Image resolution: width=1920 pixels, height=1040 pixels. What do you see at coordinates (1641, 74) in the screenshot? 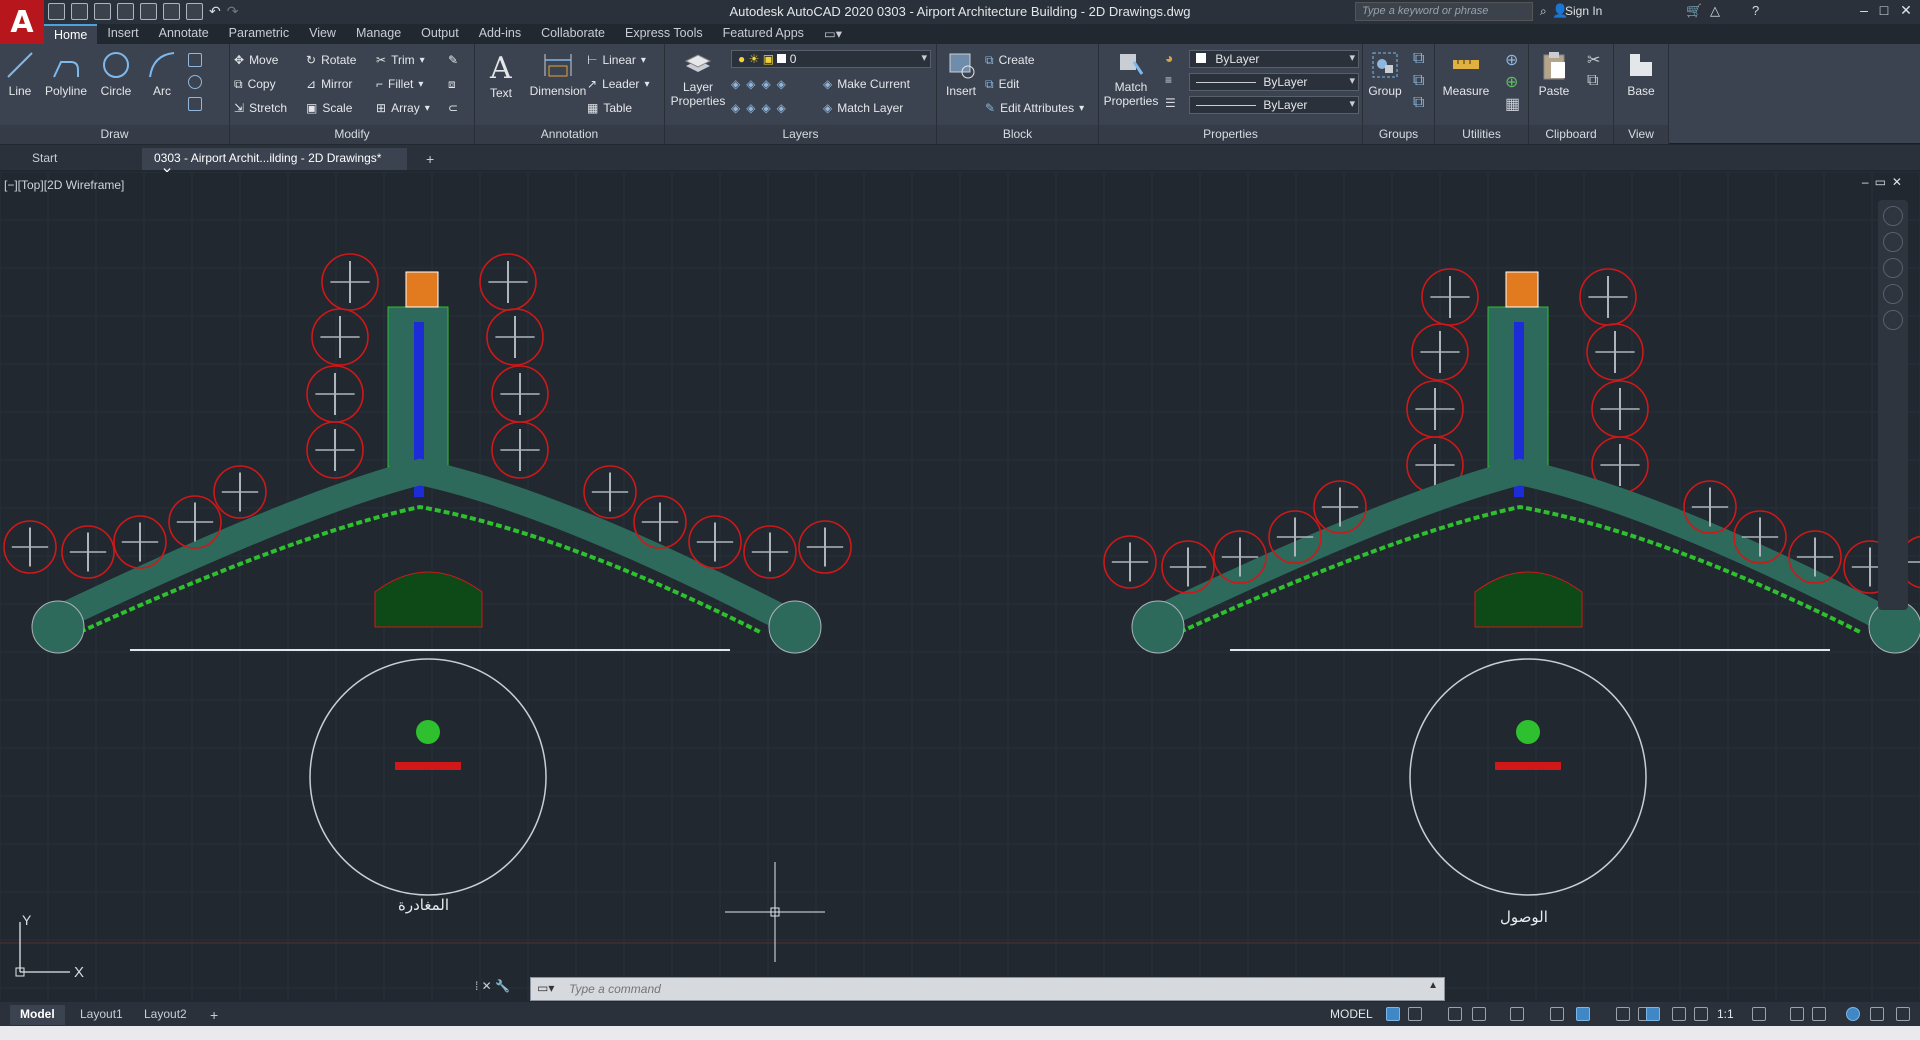
I see `base-view-tool: Base` at bounding box center [1641, 74].